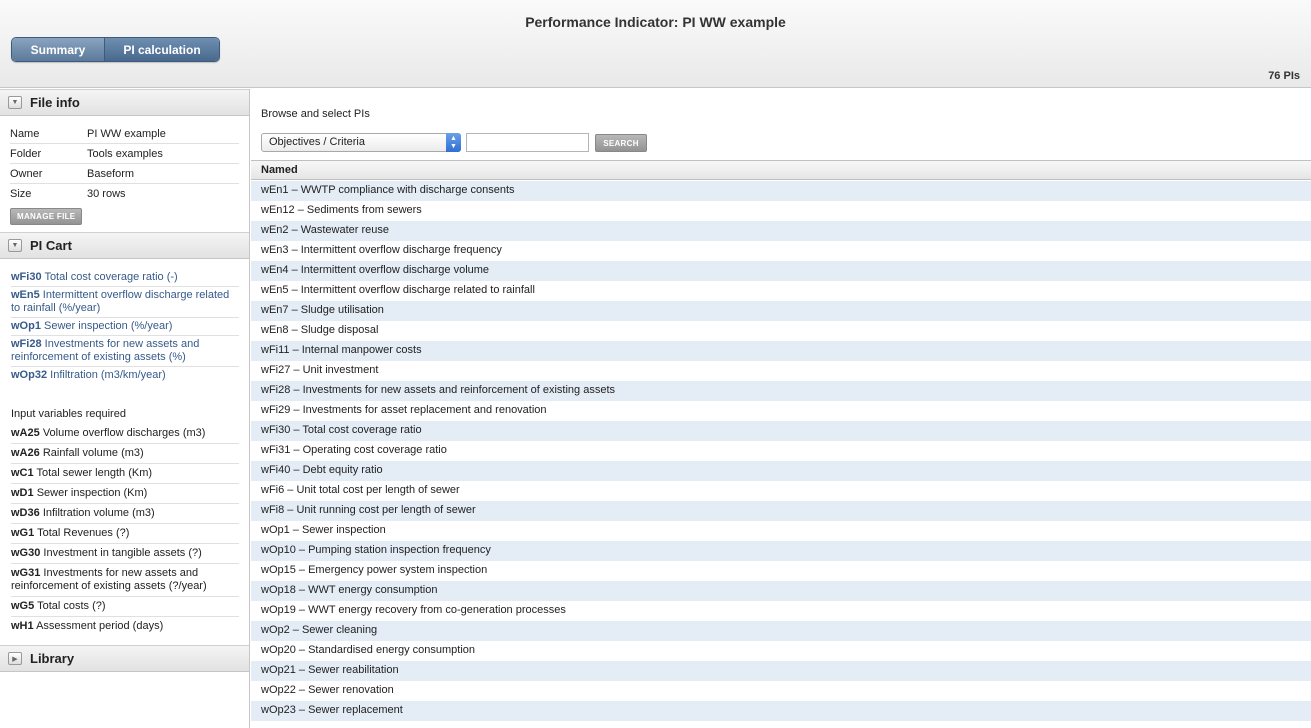 This screenshot has height=728, width=1311. What do you see at coordinates (781, 231) in the screenshot?
I see `pi-row: wEn2 – Wastewater reuse` at bounding box center [781, 231].